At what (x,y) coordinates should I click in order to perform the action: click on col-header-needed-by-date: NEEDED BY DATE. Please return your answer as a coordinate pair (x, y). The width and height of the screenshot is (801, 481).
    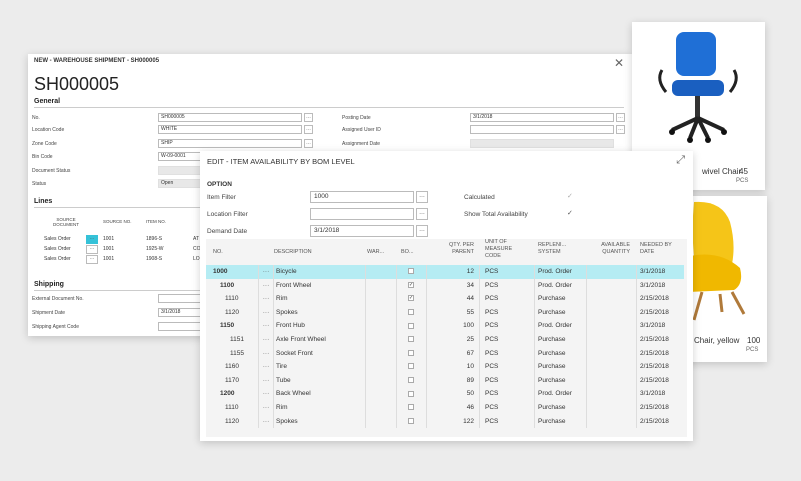
    Looking at the image, I should click on (660, 249).